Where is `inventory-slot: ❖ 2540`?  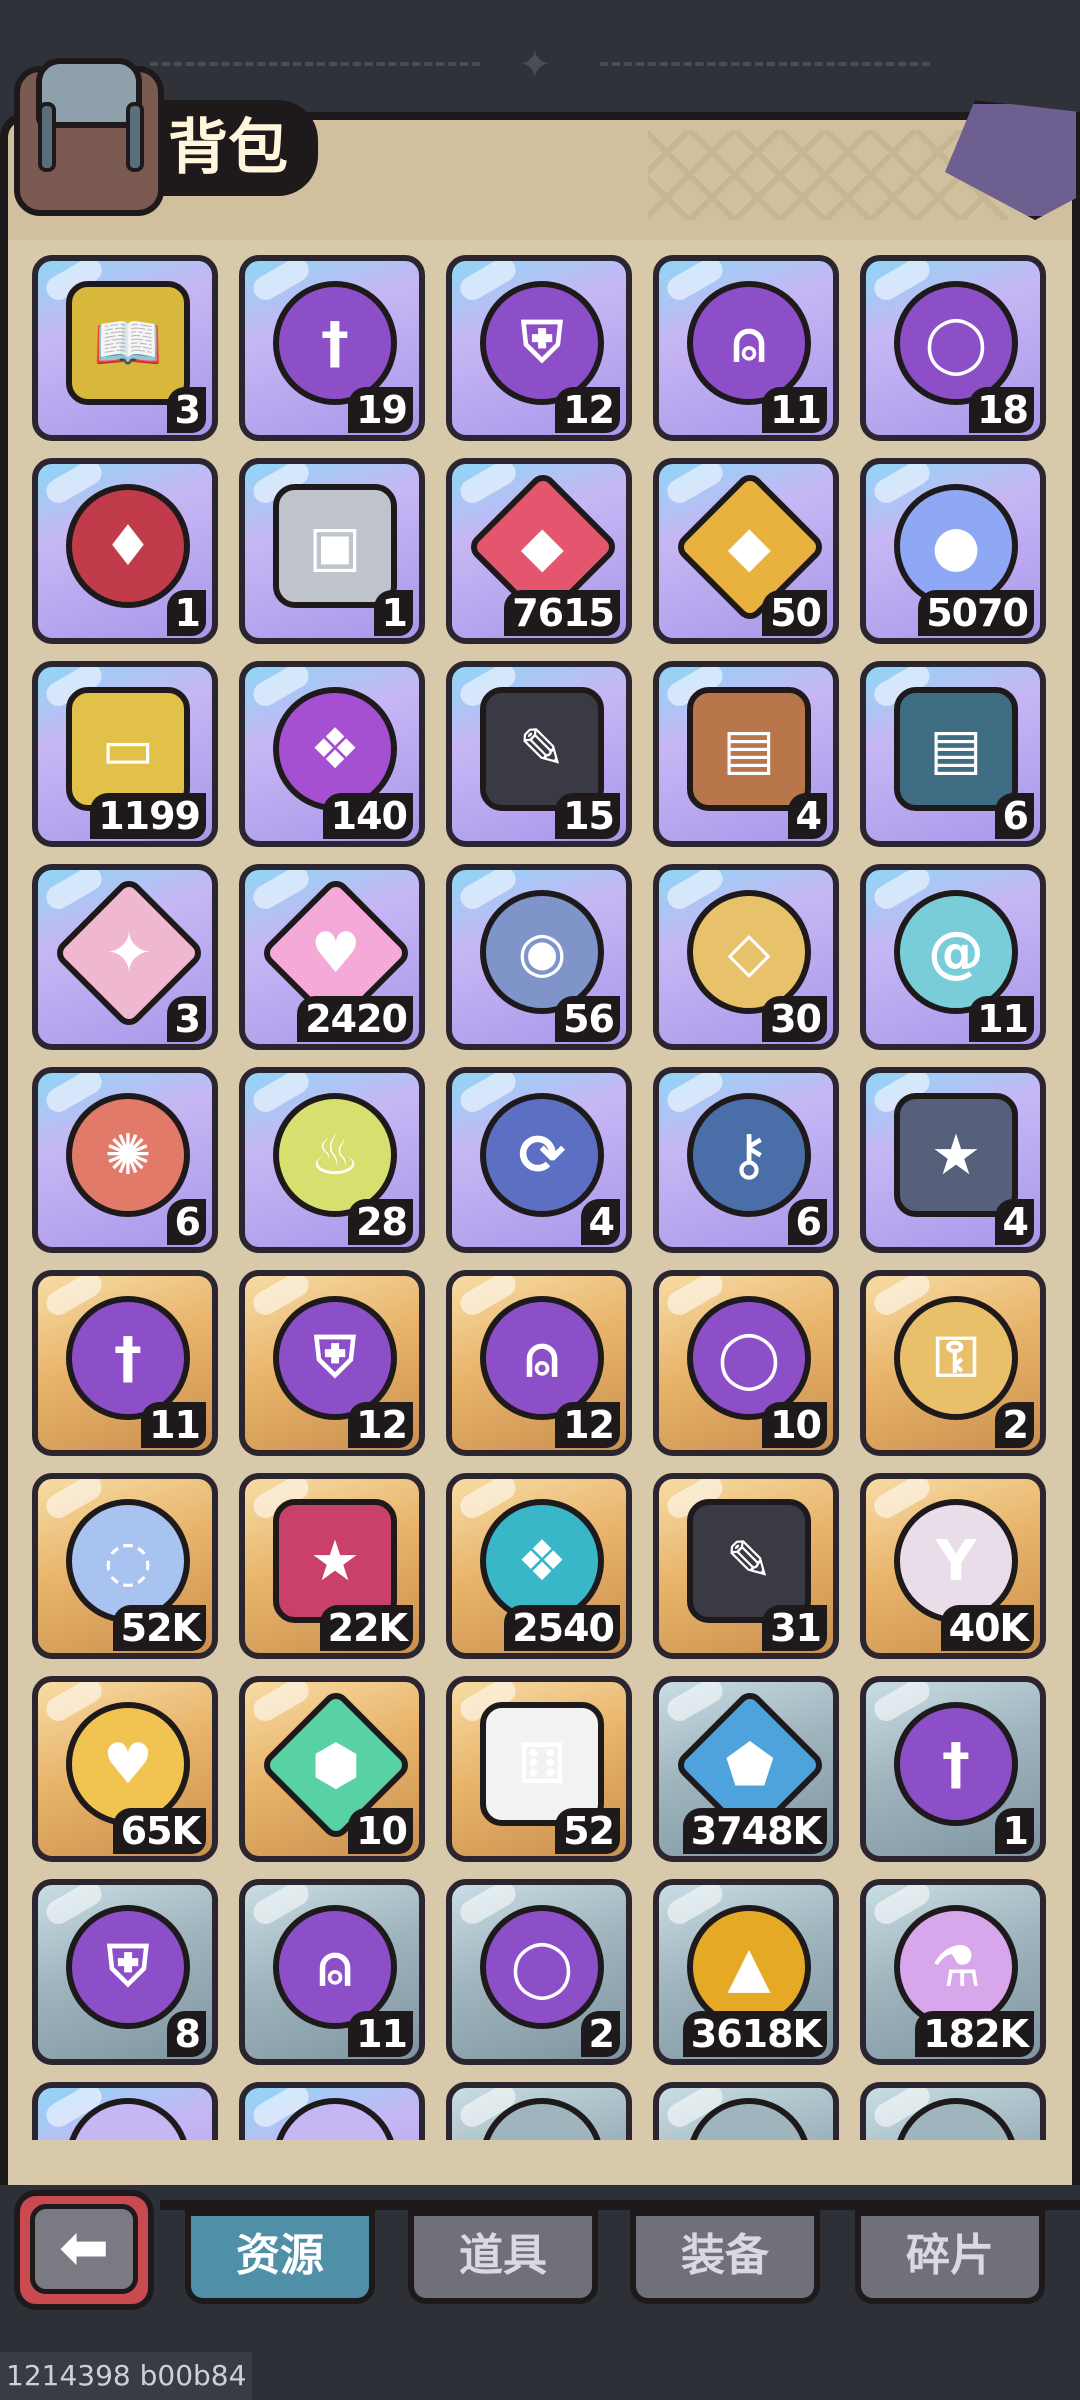 inventory-slot: ❖ 2540 is located at coordinates (539, 1566).